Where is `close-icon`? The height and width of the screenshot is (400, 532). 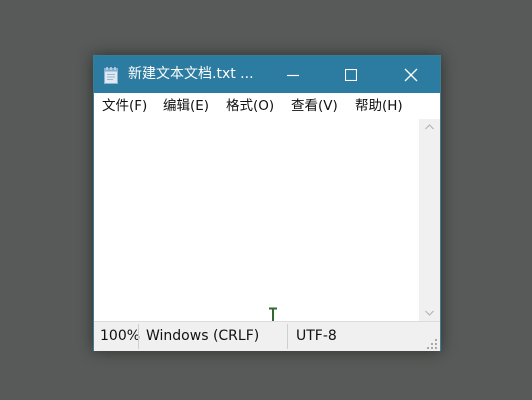 close-icon is located at coordinates (411, 74).